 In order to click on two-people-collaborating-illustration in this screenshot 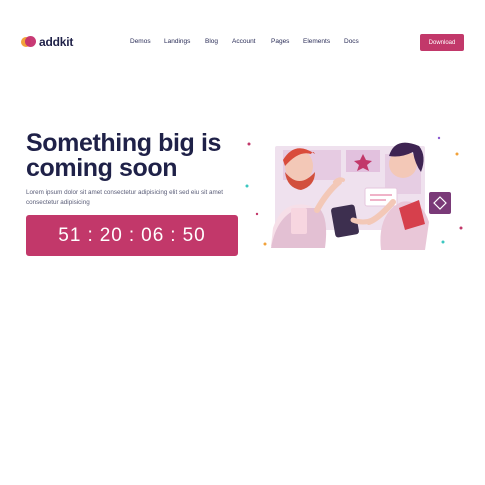, I will do `click(354, 193)`.